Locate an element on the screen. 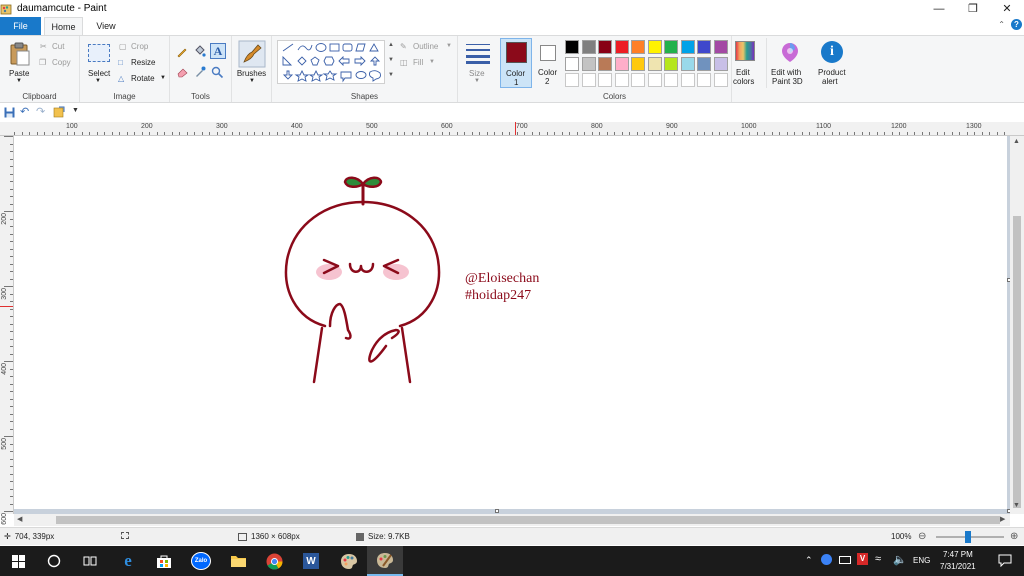 The width and height of the screenshot is (1024, 576). paste-dropdown-icon: ▼ is located at coordinates (19, 81).